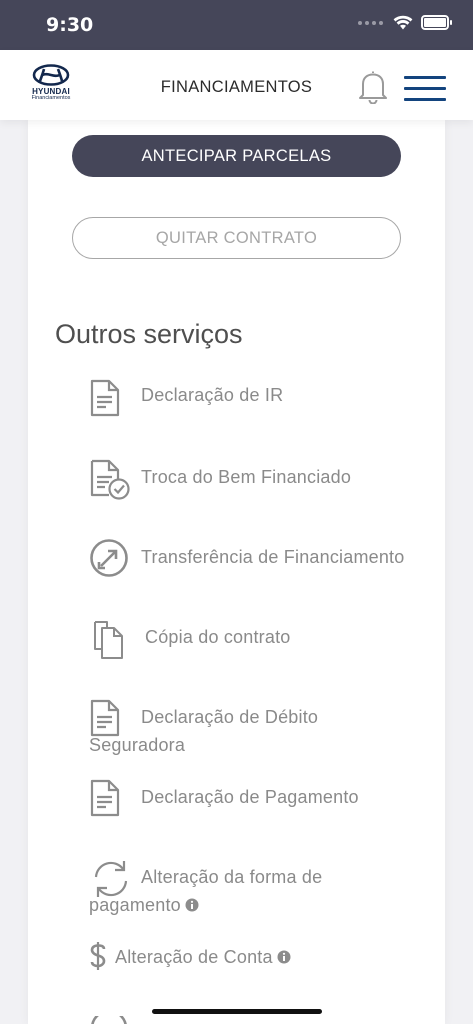  I want to click on service-item-insurer-debit-declaration: Declaração de Débito Seguradora, so click(249, 729).